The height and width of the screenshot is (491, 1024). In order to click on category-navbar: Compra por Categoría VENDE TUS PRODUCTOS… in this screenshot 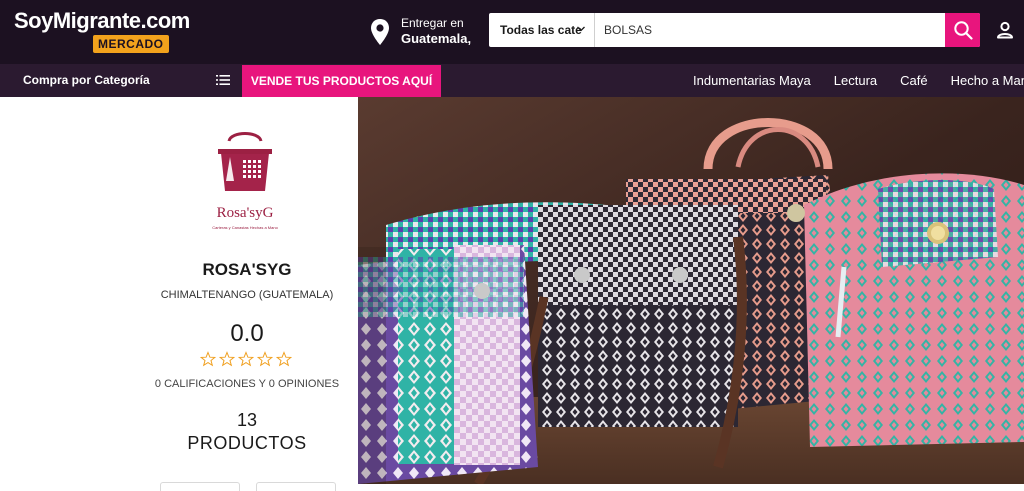, I will do `click(512, 80)`.